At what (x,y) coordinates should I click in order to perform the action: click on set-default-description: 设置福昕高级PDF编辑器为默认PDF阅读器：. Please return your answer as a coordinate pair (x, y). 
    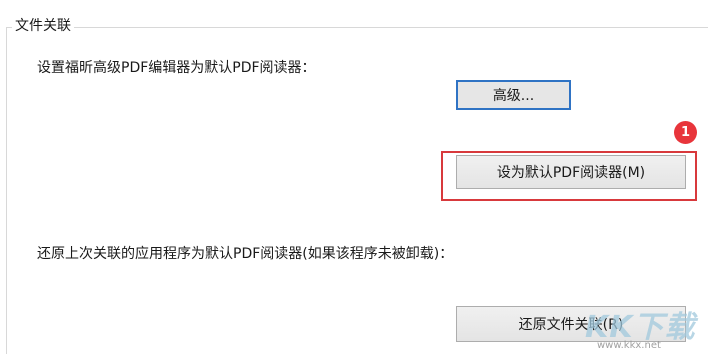
    Looking at the image, I should click on (176, 68).